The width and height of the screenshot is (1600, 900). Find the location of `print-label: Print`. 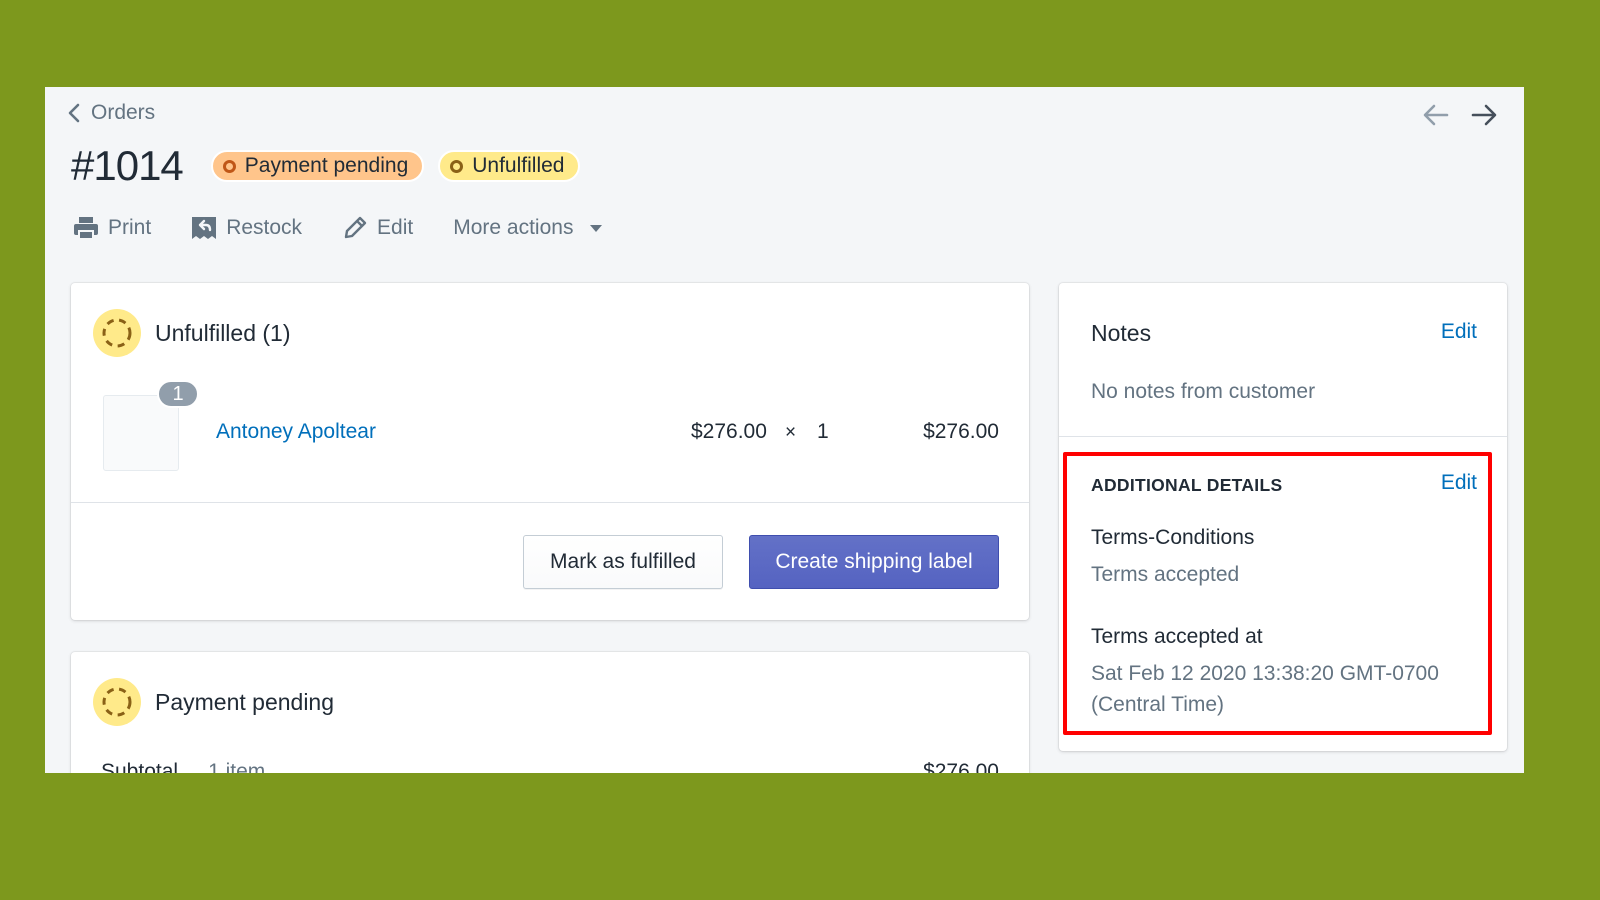

print-label: Print is located at coordinates (130, 227).